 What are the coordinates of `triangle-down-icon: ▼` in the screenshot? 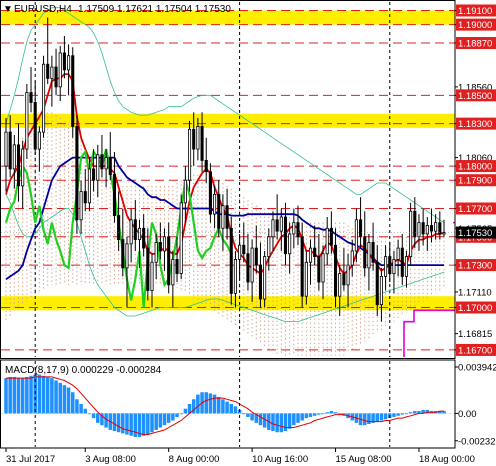 It's located at (8, 9).